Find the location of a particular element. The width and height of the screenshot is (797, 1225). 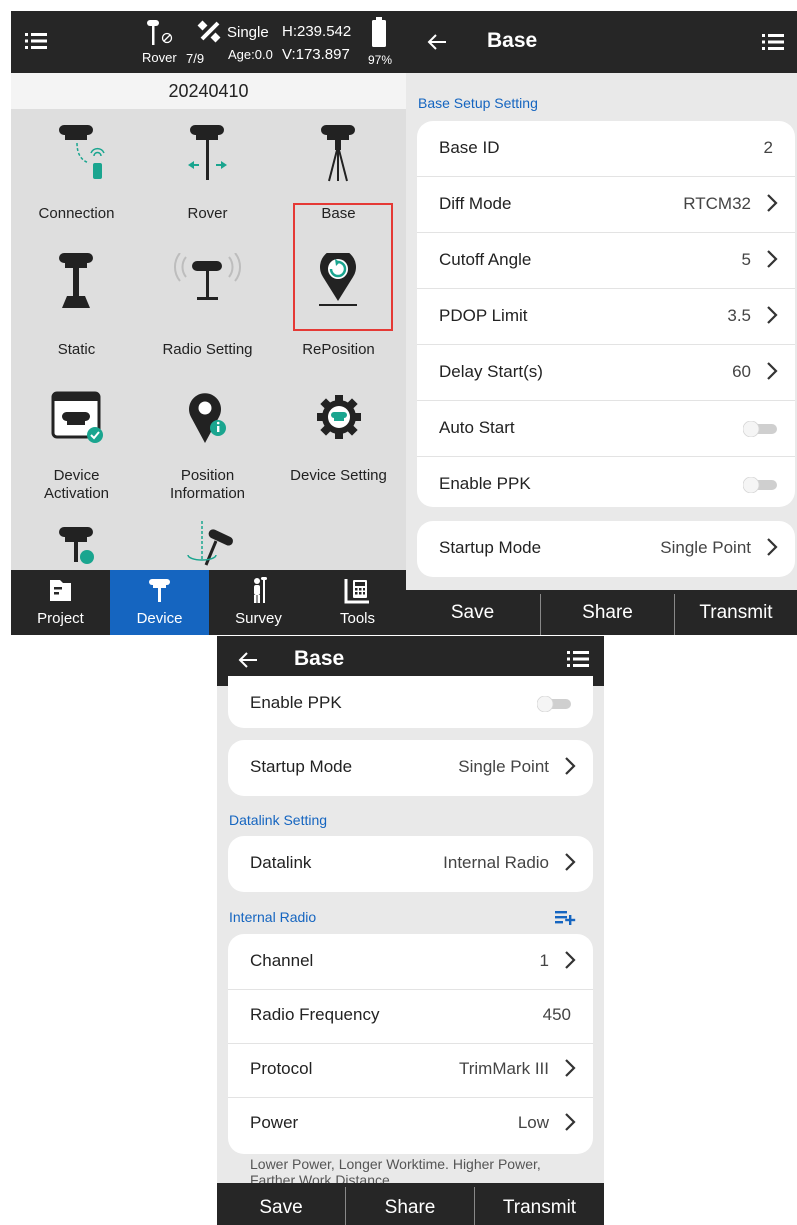

tab-label-project: Project is located at coordinates (60, 618).